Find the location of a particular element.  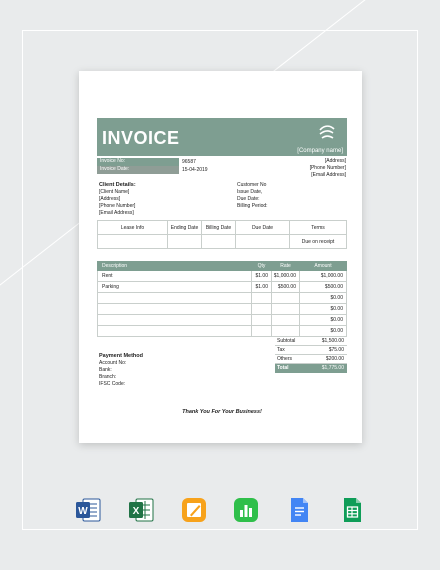

total-row: Total $1,775.00 is located at coordinates (311, 368).